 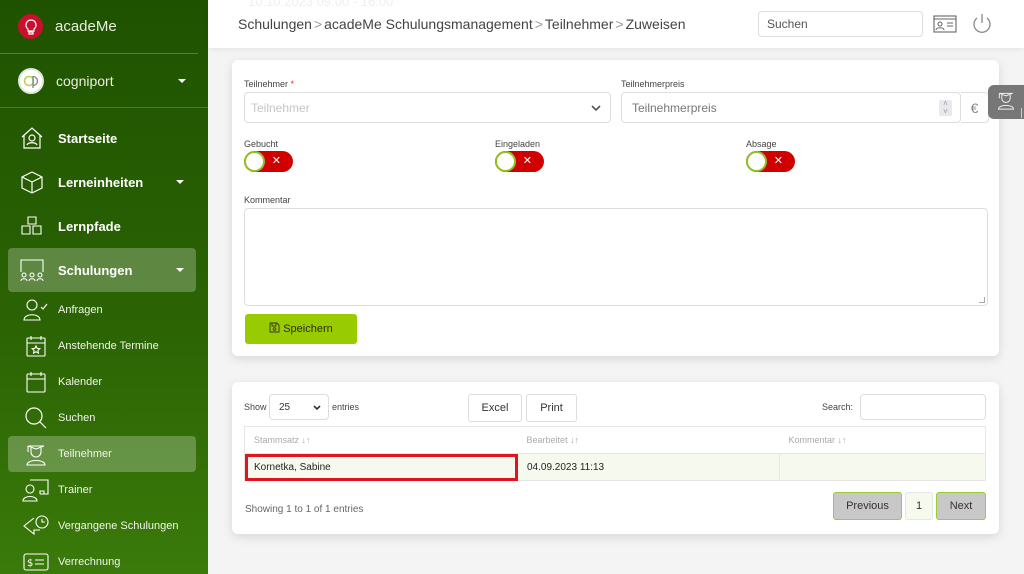 I want to click on id-card-icon, so click(x=945, y=24).